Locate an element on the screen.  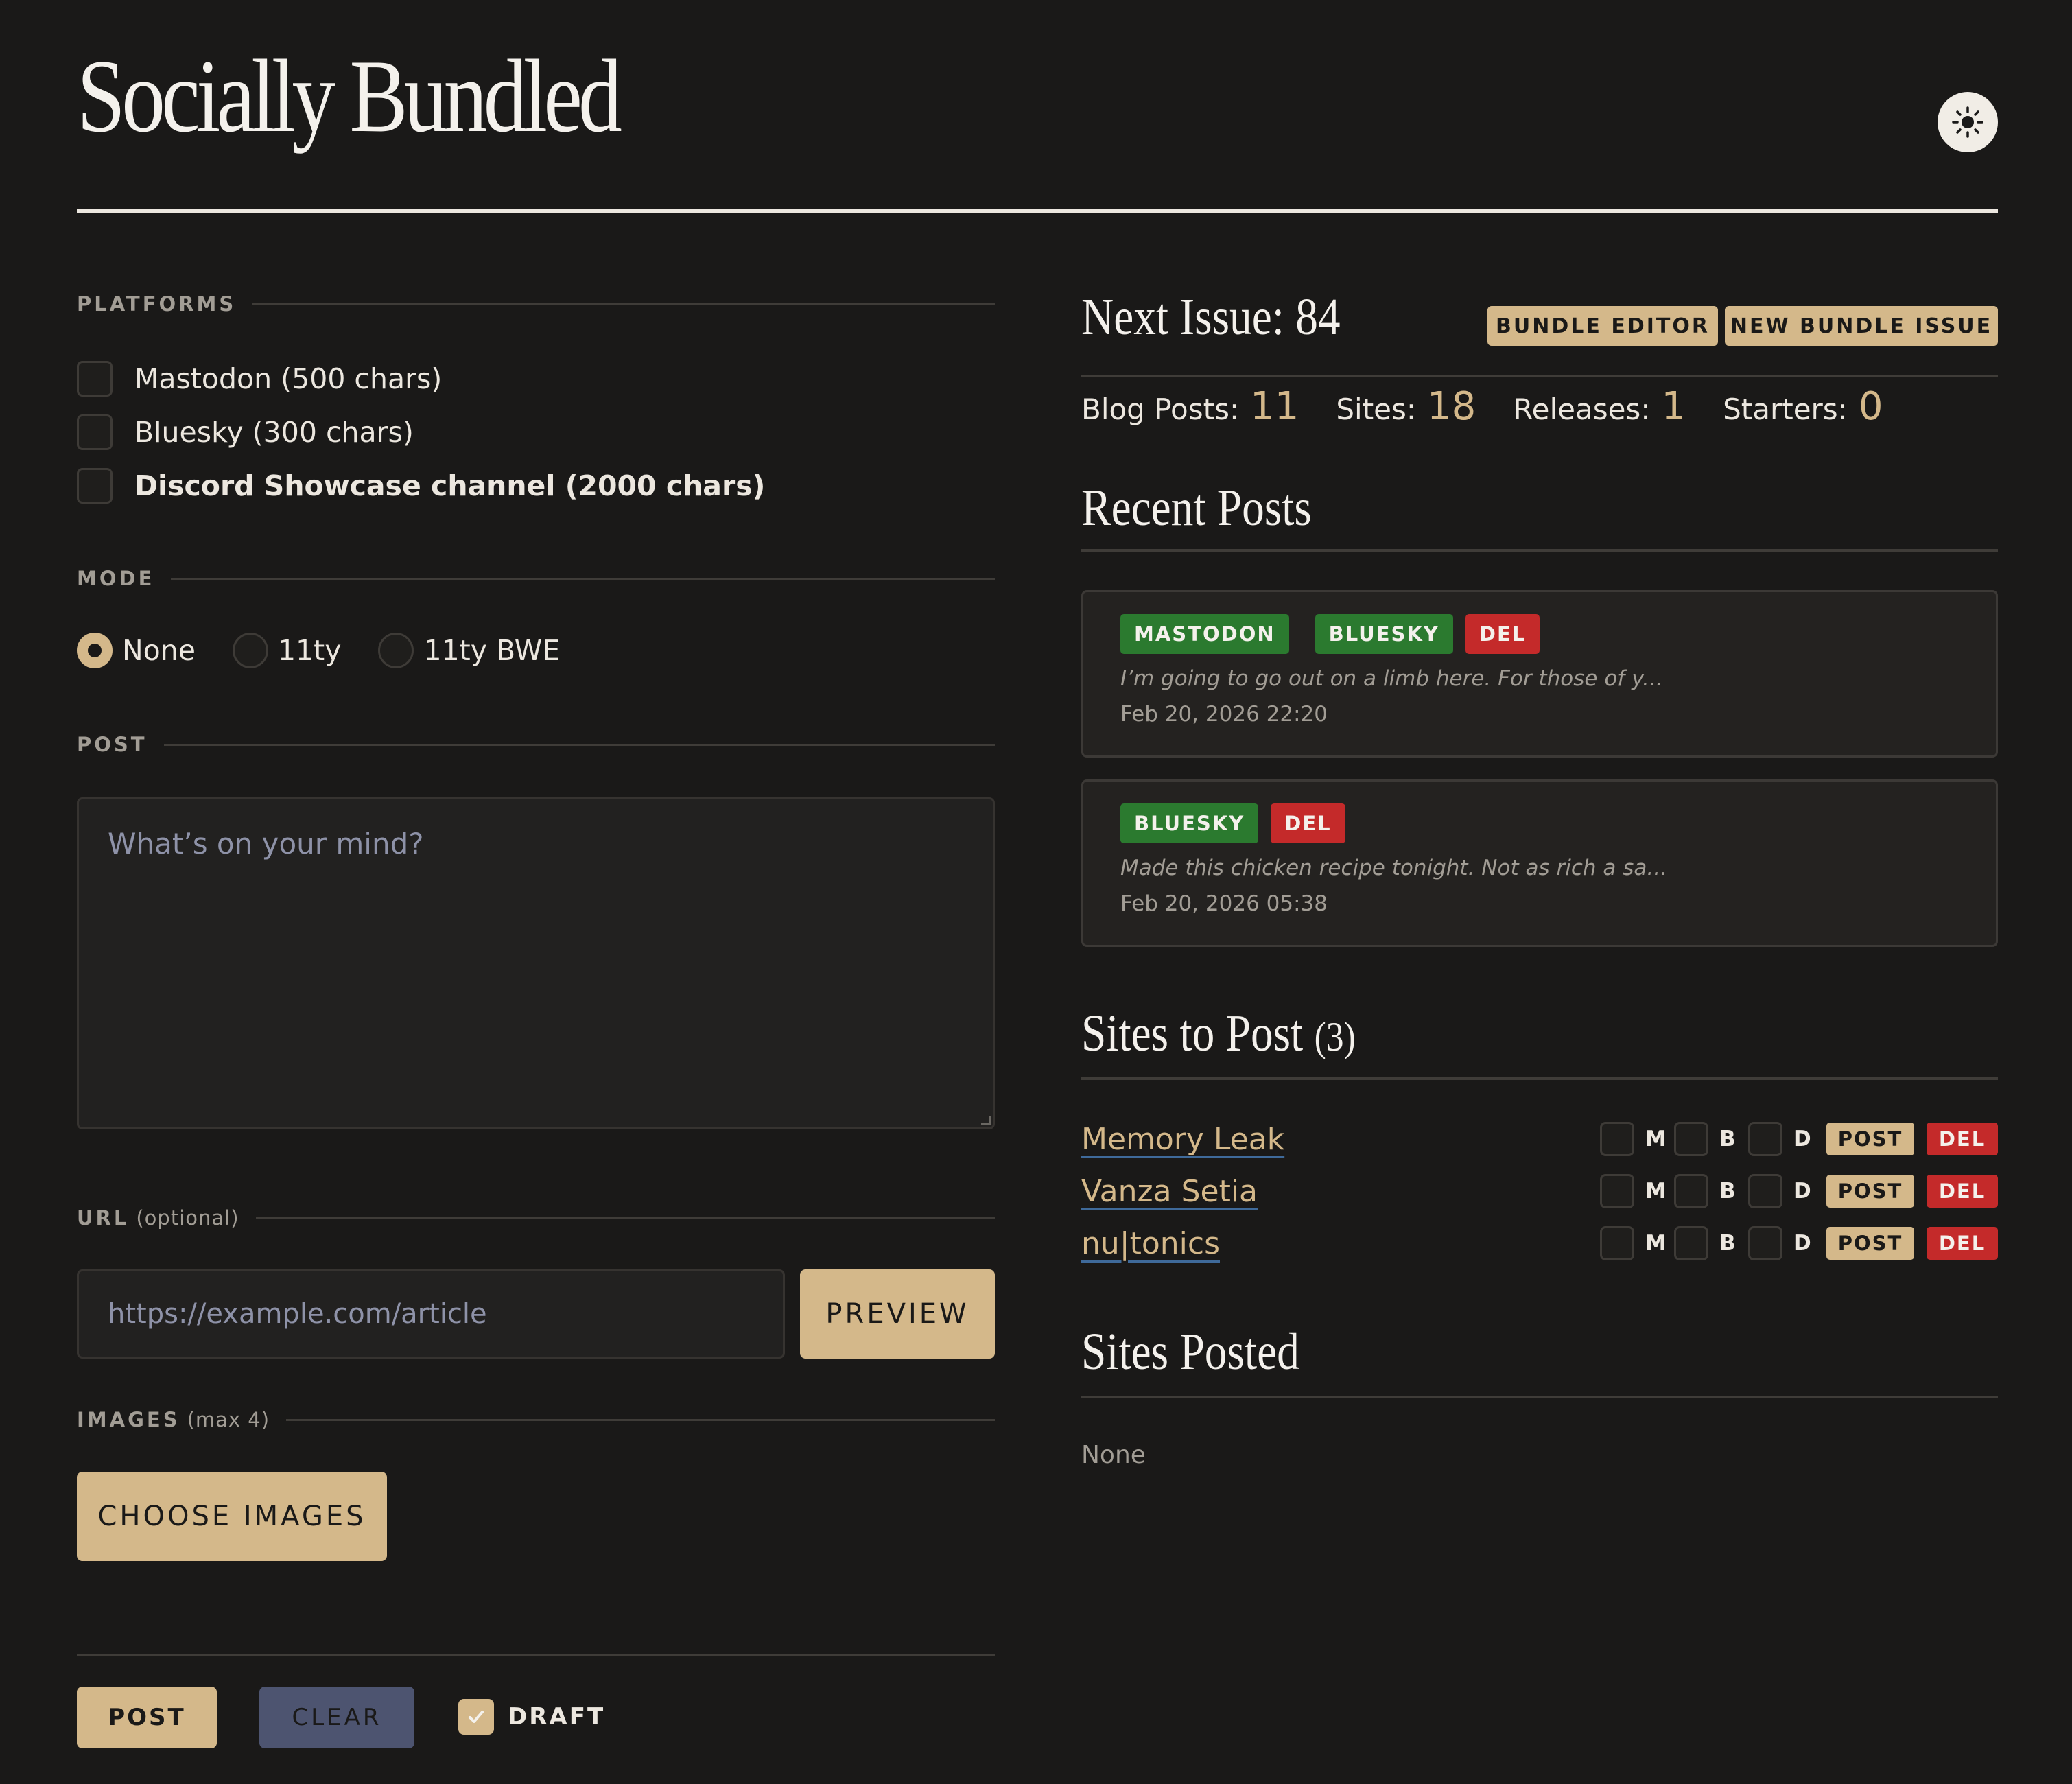
mode-option-label: 11ty is located at coordinates (309, 650).